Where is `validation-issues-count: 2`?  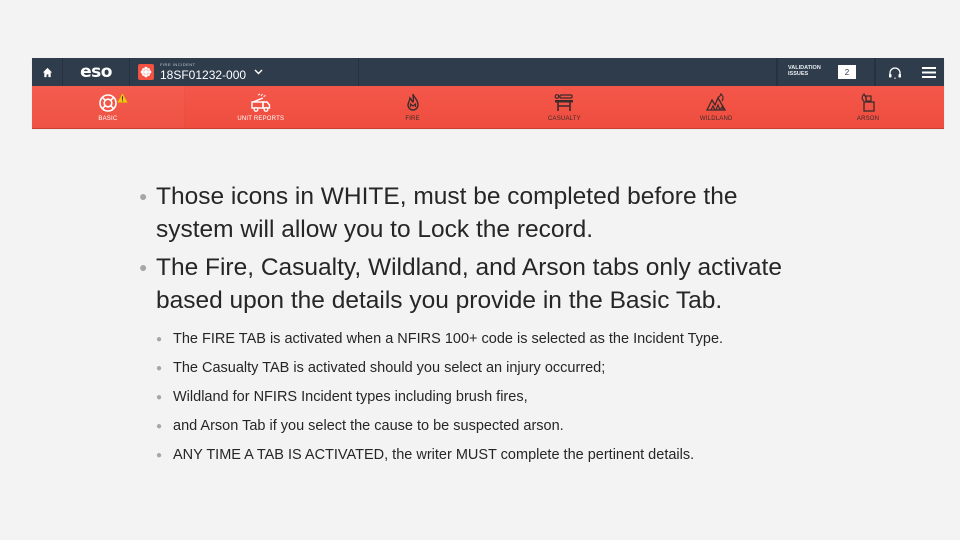
validation-issues-count: 2 is located at coordinates (847, 72).